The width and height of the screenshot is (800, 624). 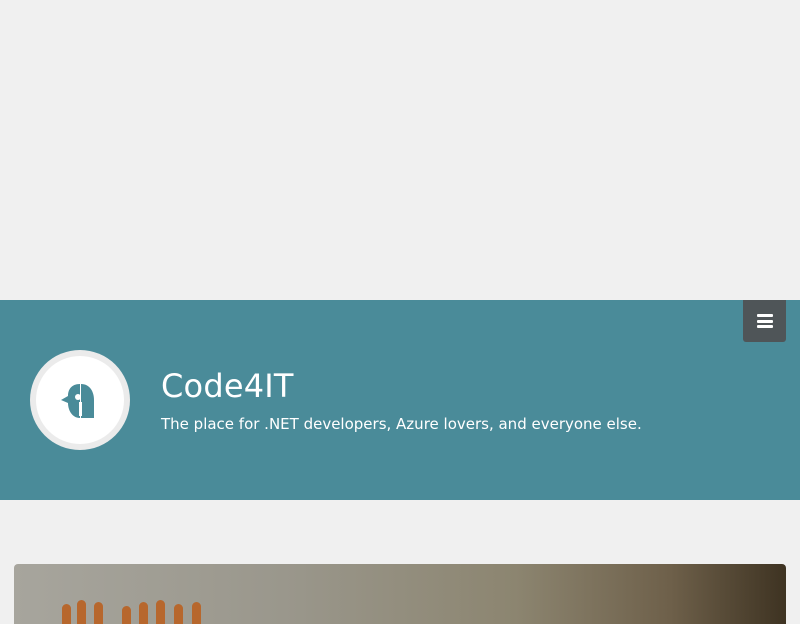 What do you see at coordinates (227, 386) in the screenshot?
I see `site-title: Code4IT` at bounding box center [227, 386].